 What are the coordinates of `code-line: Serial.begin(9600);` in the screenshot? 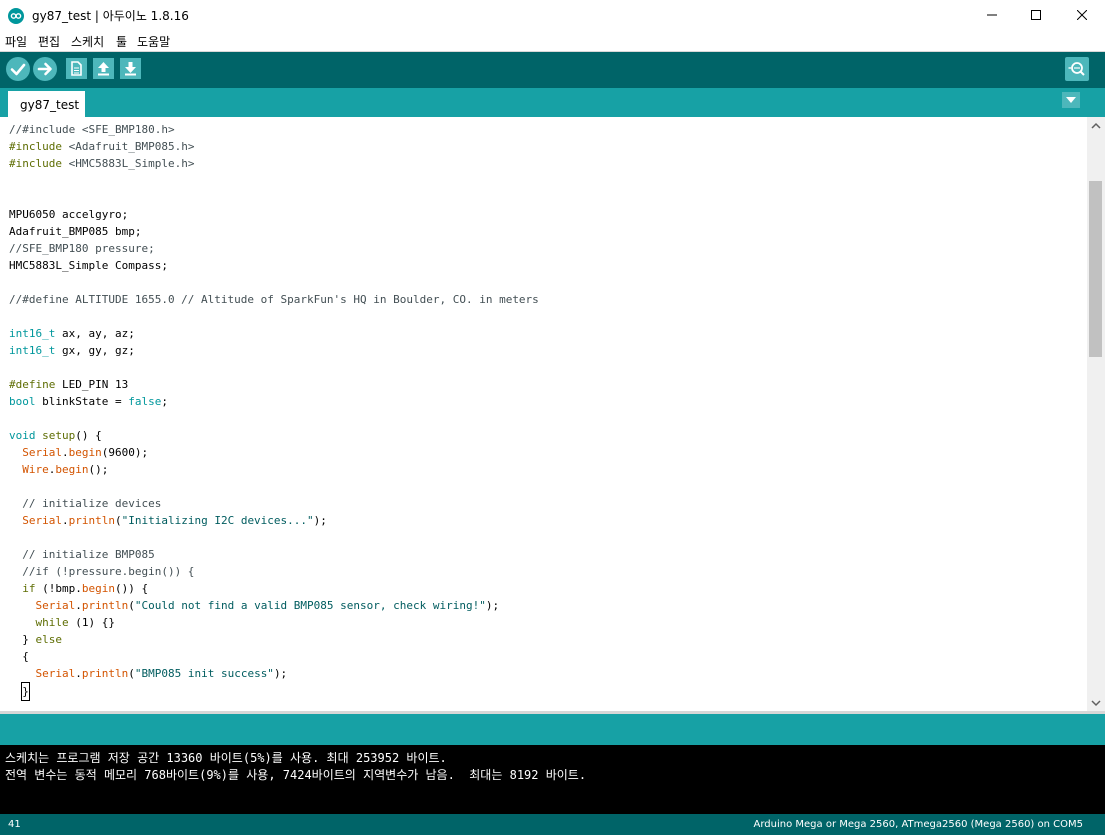 It's located at (544, 452).